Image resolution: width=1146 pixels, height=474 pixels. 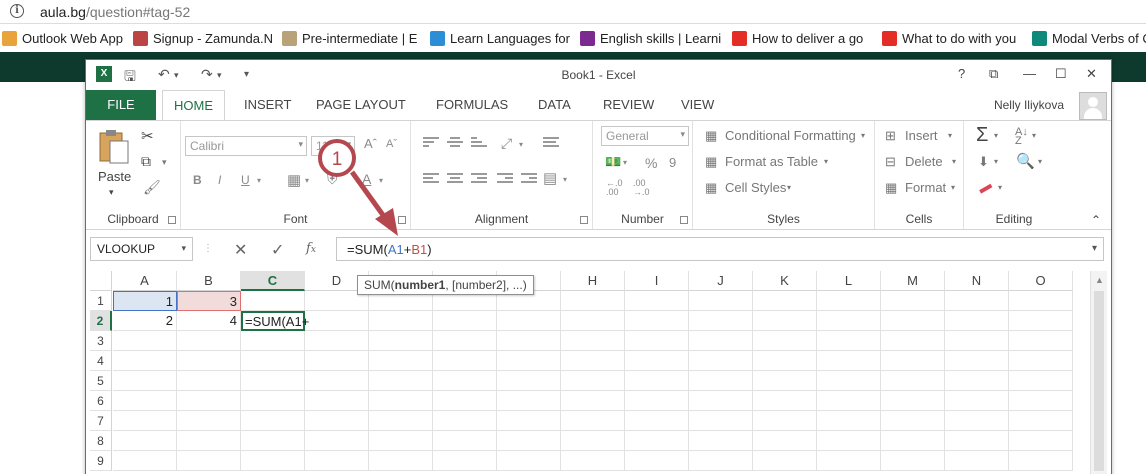 What do you see at coordinates (593, 341) in the screenshot?
I see `cell-H3` at bounding box center [593, 341].